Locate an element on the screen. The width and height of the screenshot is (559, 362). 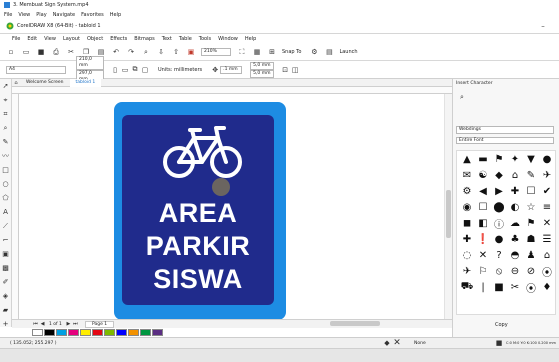
glyph-cell: ◓ is located at coordinates (515, 255).